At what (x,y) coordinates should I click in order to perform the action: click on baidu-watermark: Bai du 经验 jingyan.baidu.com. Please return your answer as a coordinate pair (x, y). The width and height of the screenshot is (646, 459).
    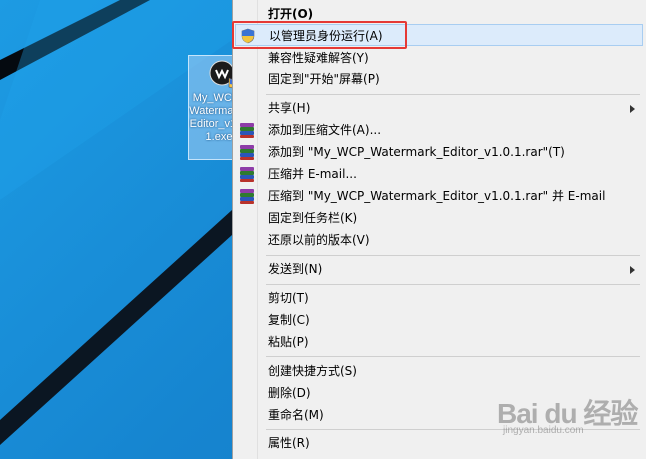
    Looking at the image, I should click on (567, 416).